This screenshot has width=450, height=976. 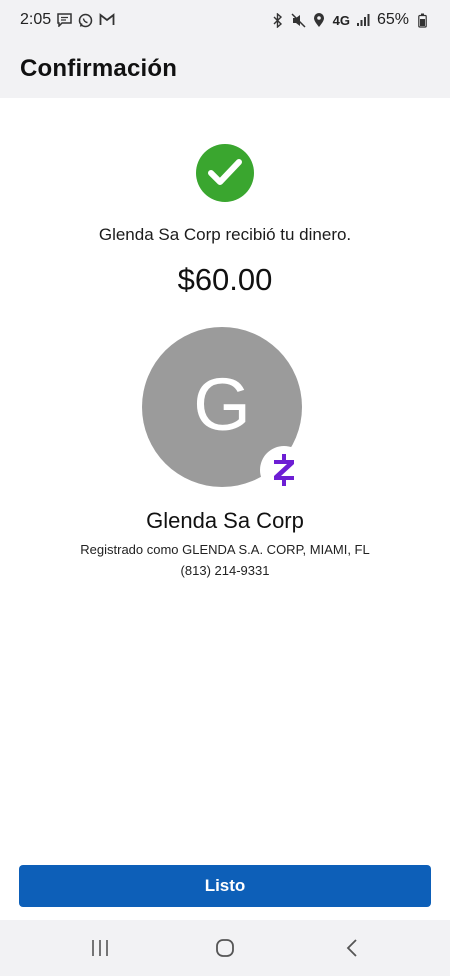 I want to click on status-right: 4G 65%, so click(x=350, y=20).